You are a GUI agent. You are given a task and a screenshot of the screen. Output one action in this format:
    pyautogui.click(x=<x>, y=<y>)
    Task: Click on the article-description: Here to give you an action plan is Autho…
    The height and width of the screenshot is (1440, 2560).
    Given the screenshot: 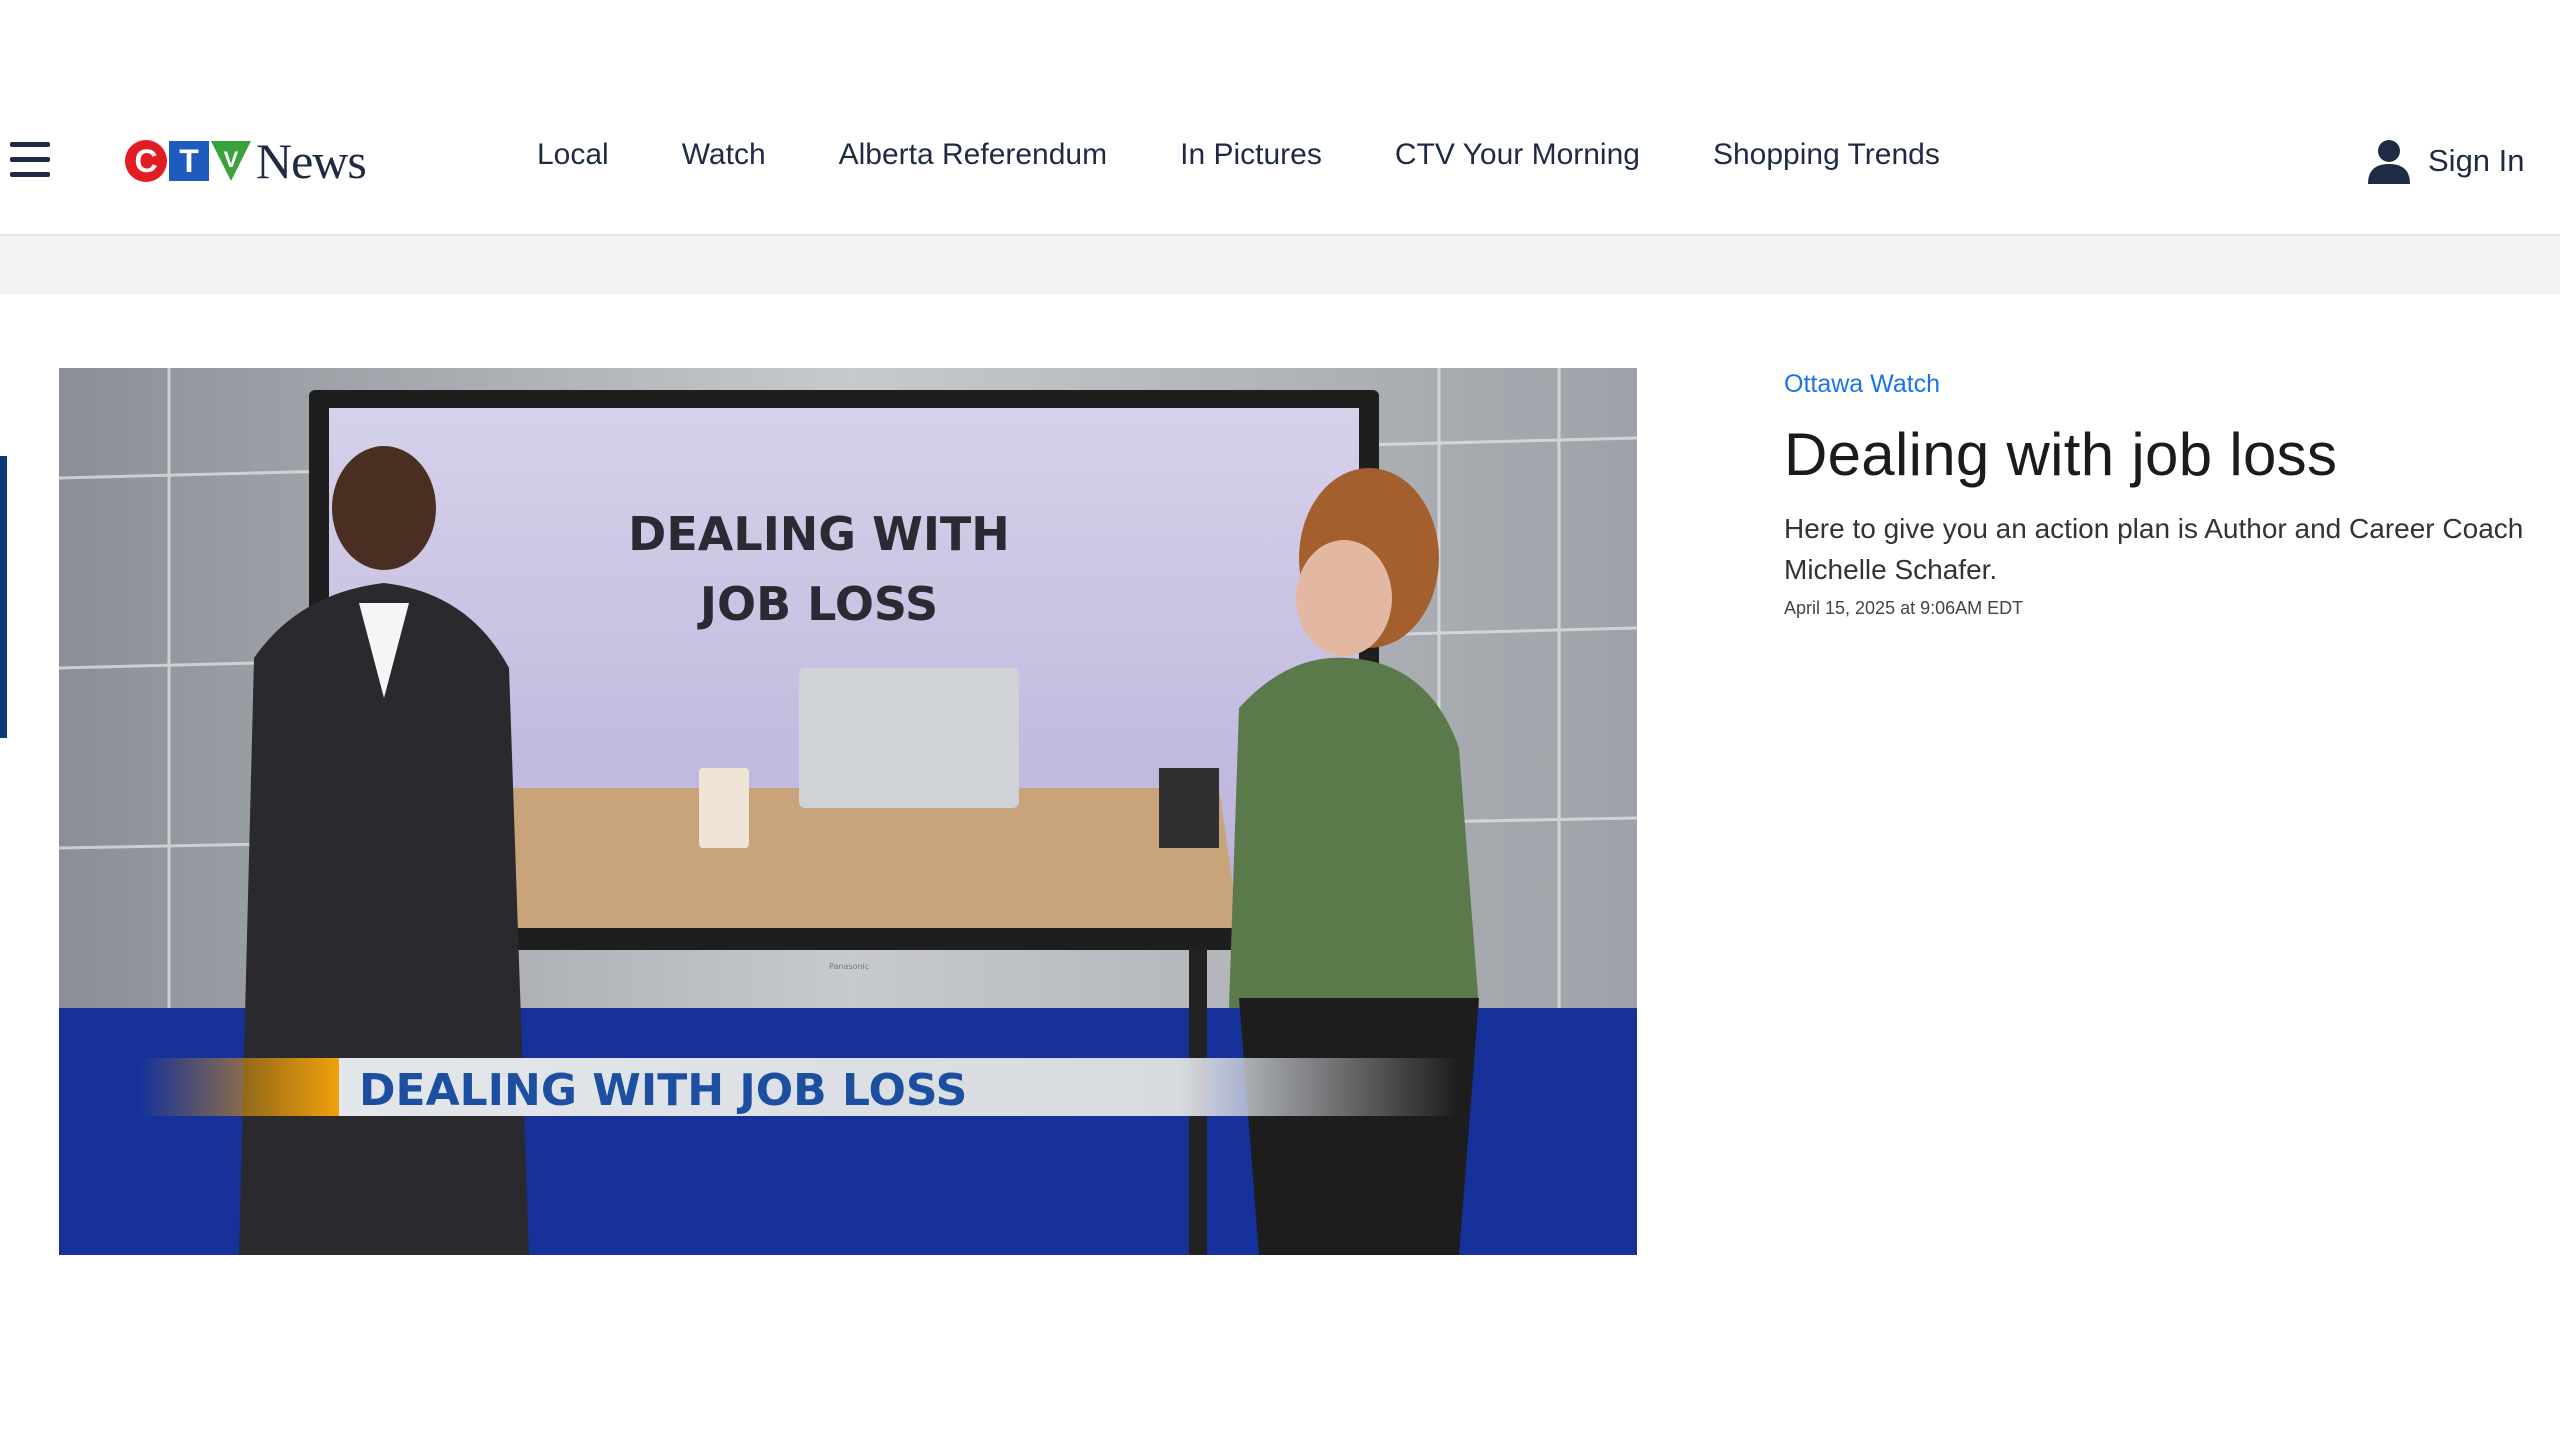 What is the action you would take?
    pyautogui.click(x=2154, y=549)
    